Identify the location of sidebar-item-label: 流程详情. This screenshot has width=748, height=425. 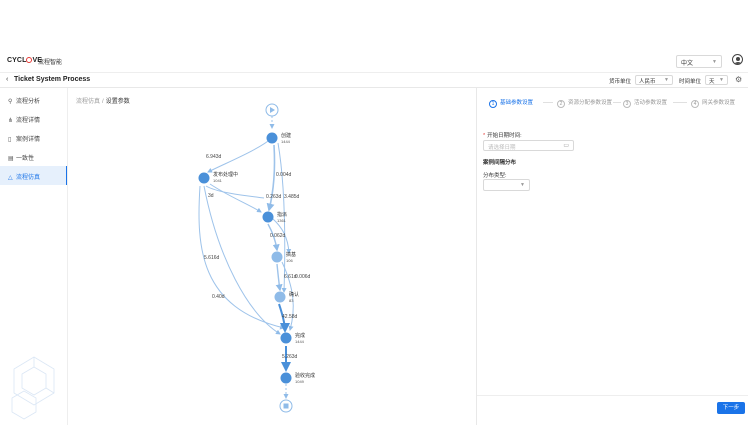
(28, 121).